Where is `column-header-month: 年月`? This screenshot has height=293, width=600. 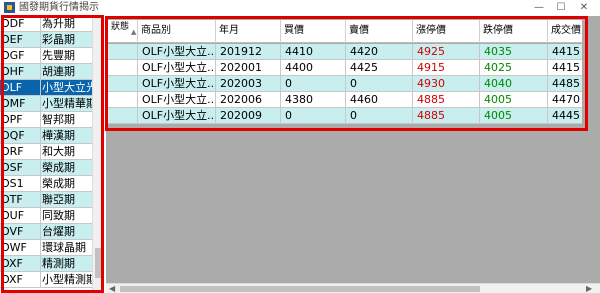 column-header-month: 年月 is located at coordinates (248, 31).